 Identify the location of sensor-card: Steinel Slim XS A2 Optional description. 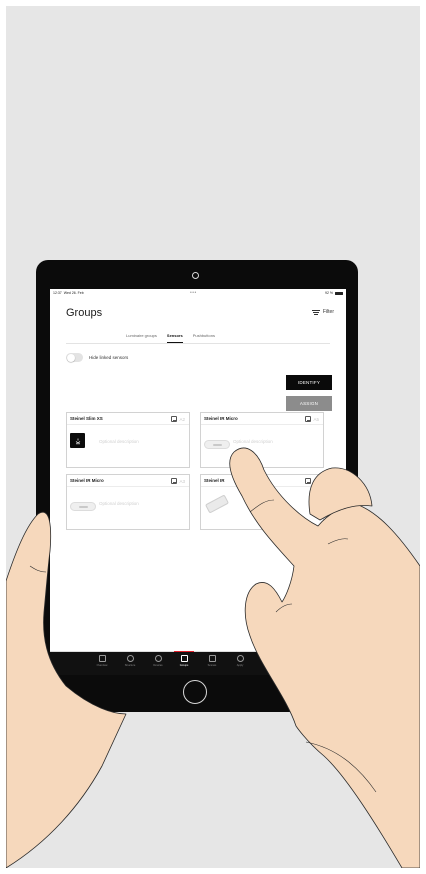
(128, 440).